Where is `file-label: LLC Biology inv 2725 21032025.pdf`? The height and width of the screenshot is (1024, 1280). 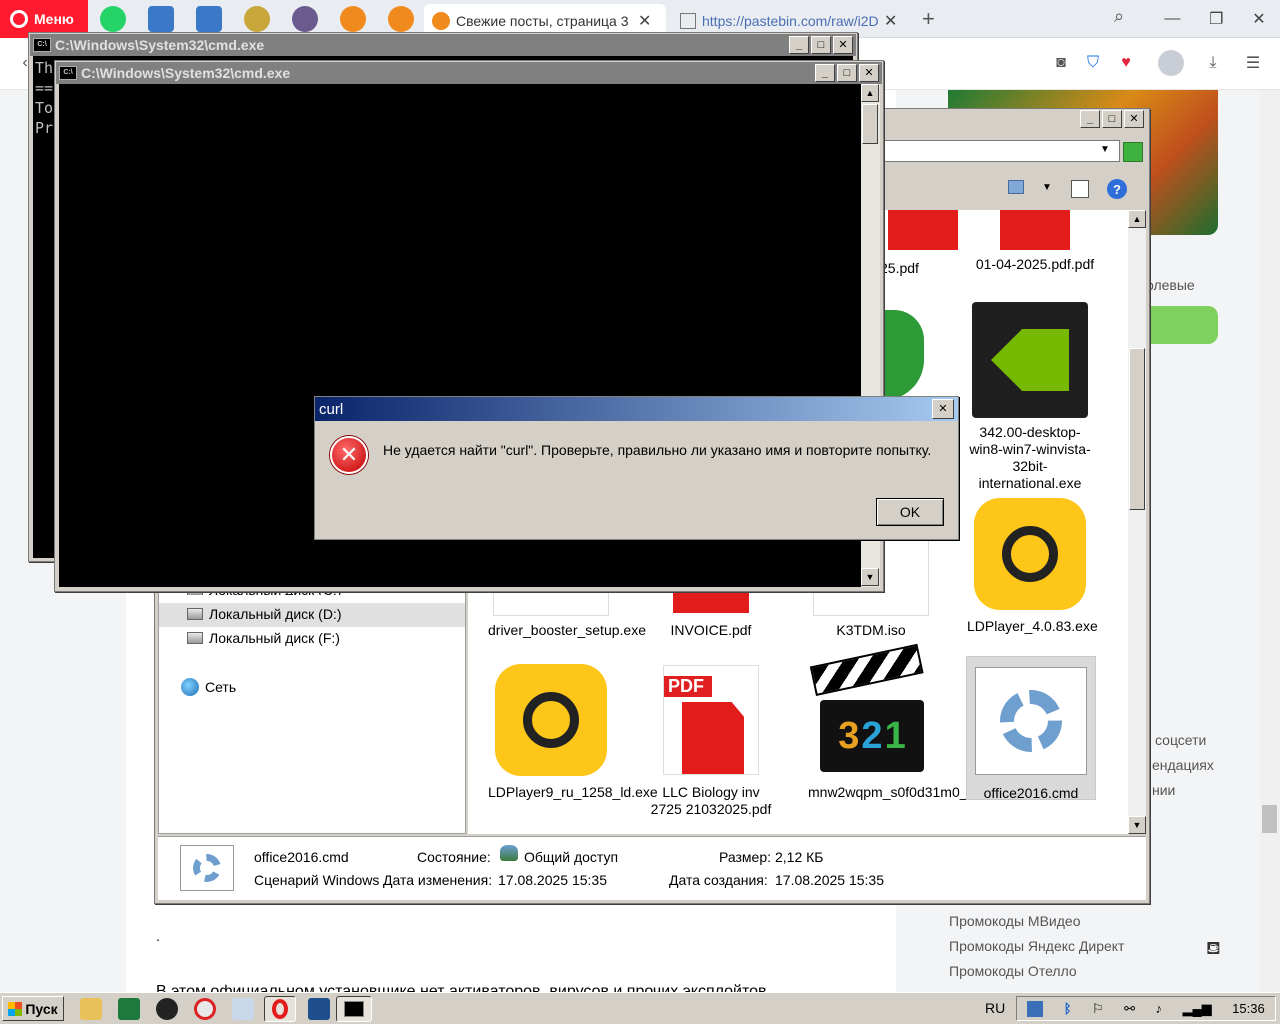 file-label: LLC Biology inv 2725 21032025.pdf is located at coordinates (711, 800).